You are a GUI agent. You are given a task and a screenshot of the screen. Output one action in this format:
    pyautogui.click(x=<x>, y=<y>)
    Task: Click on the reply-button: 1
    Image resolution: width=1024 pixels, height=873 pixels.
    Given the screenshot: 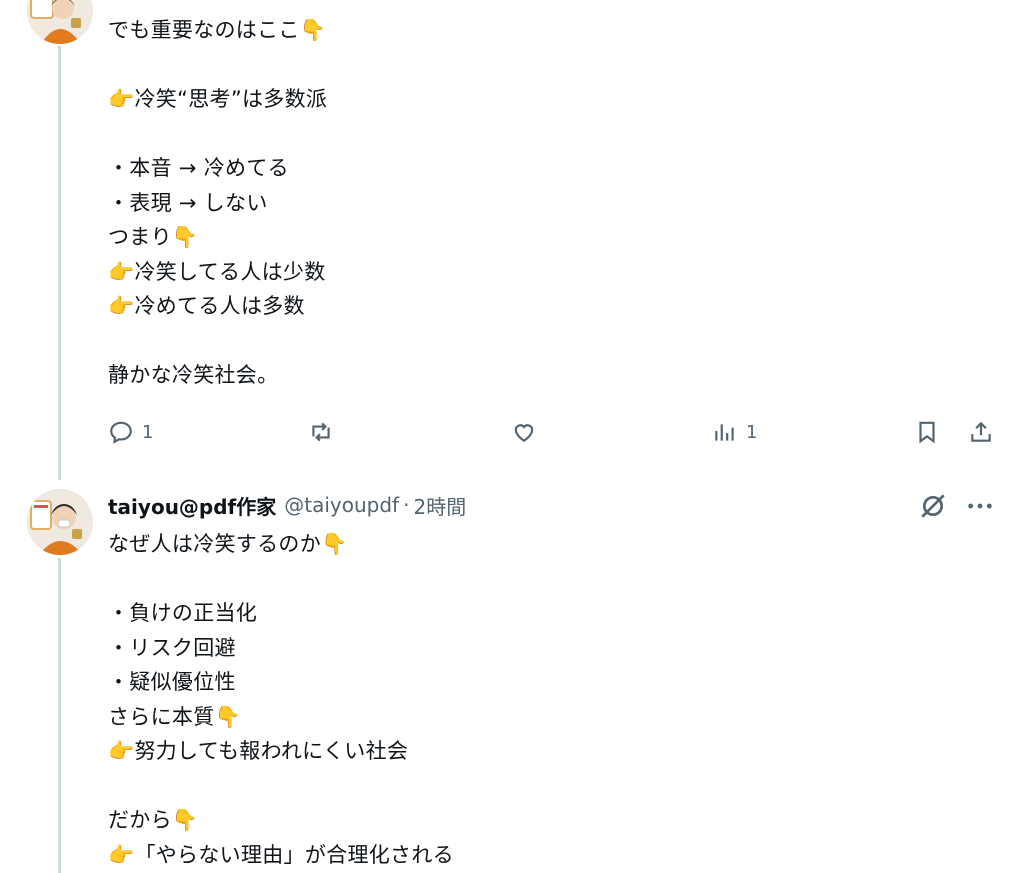 What is the action you would take?
    pyautogui.click(x=130, y=432)
    